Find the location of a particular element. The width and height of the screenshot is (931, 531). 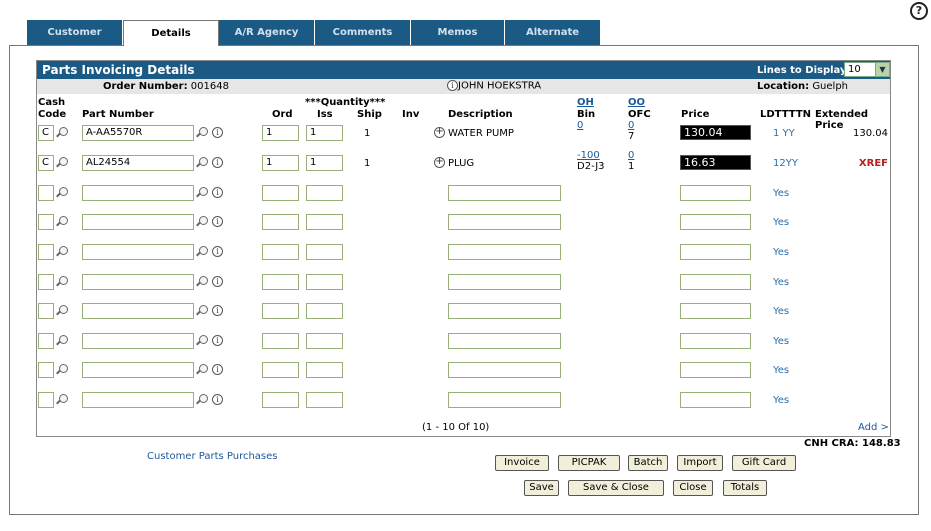

price-input: 130.04 is located at coordinates (715, 132).